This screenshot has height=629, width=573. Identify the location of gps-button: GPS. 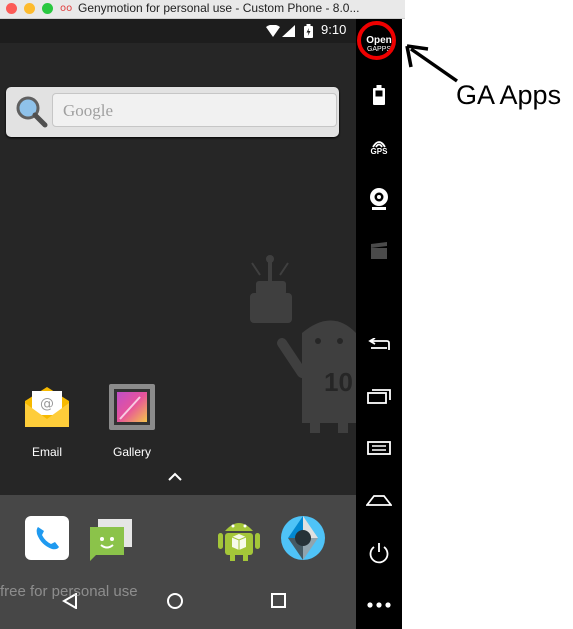
(379, 147).